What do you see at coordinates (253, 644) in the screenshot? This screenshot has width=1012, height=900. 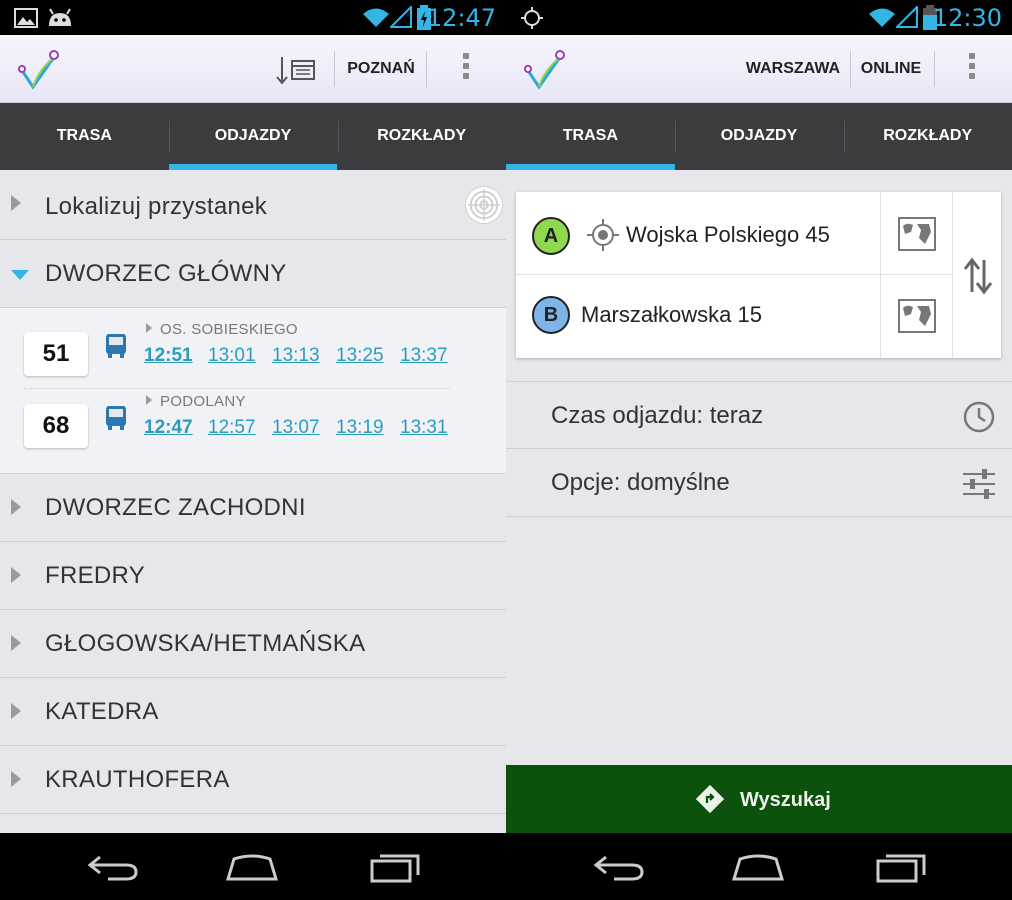 I see `stop-row: GŁOGOWSKA/HETMAŃSKA` at bounding box center [253, 644].